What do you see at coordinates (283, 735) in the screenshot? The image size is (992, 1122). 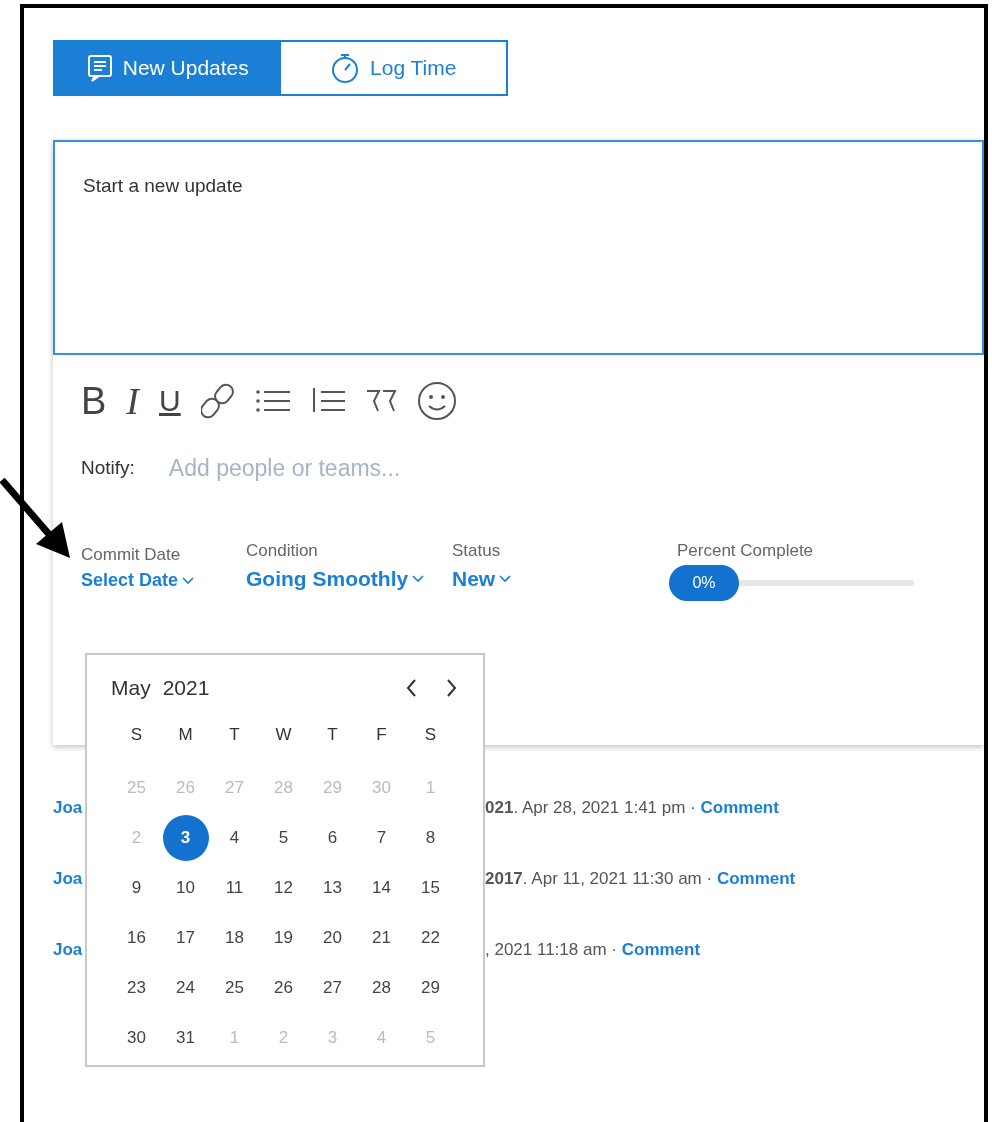 I see `weekday-label: W` at bounding box center [283, 735].